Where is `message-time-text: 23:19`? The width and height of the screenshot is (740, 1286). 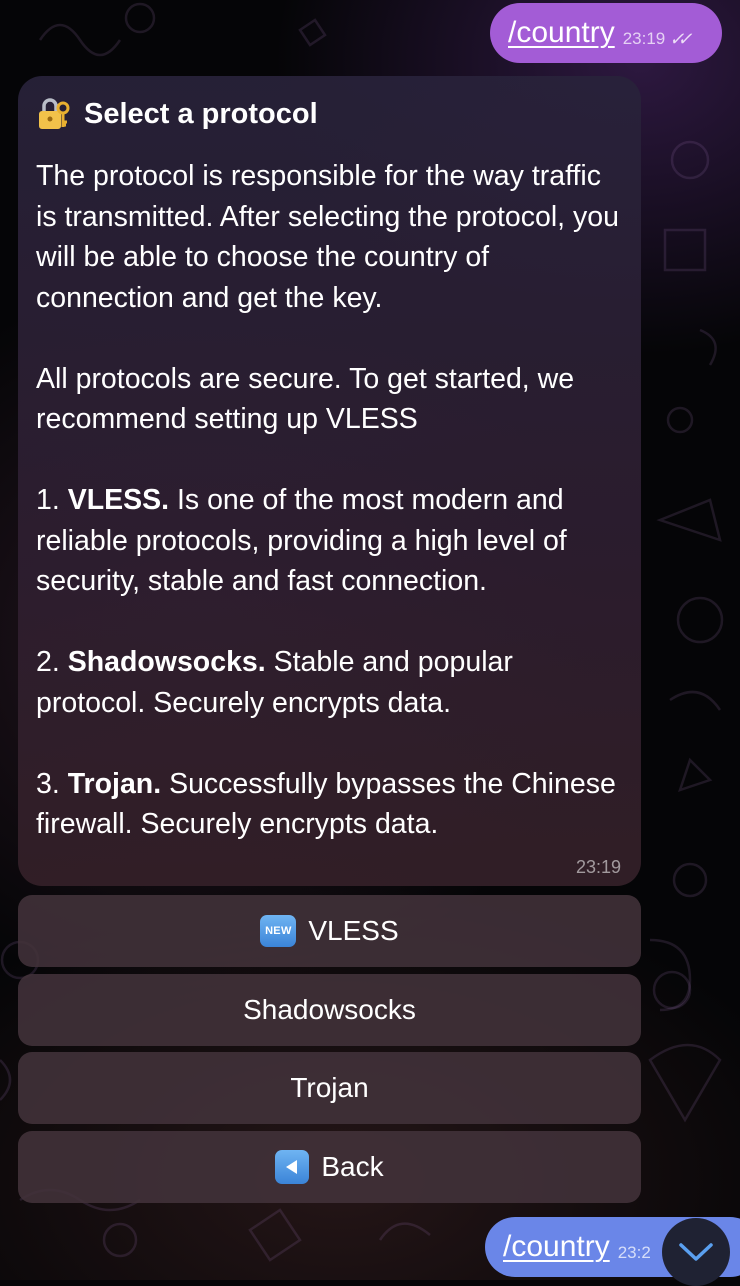
message-time-text: 23:19 is located at coordinates (644, 38).